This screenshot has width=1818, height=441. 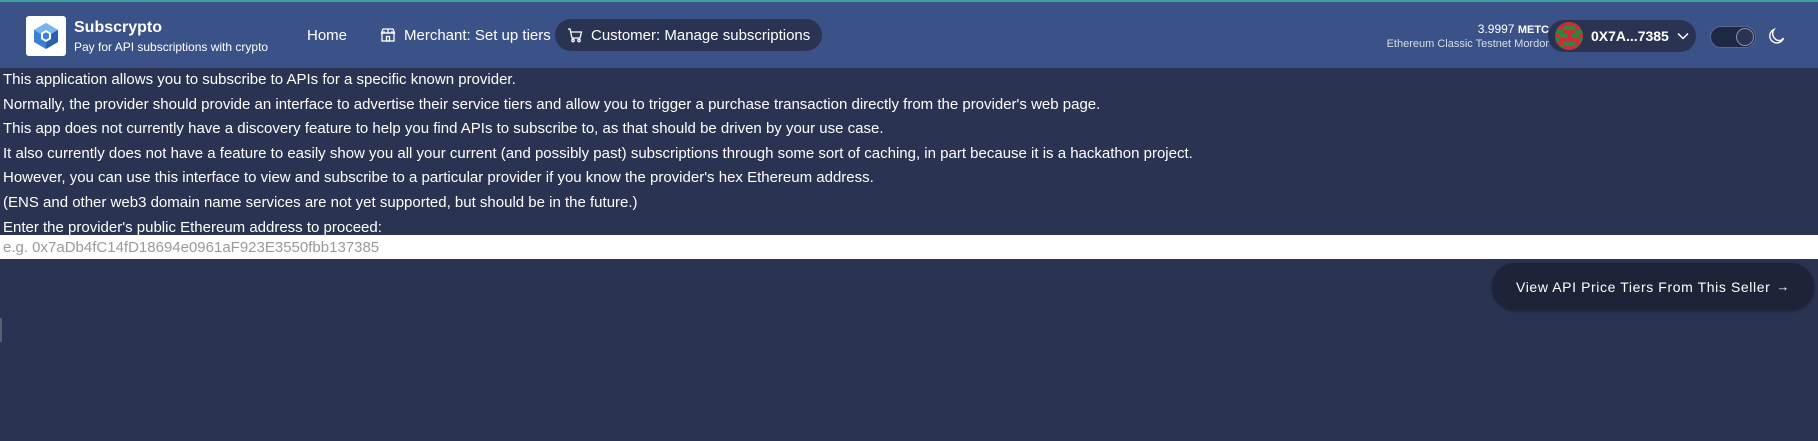 I want to click on balance-amount: 3.9997, so click(x=1496, y=29).